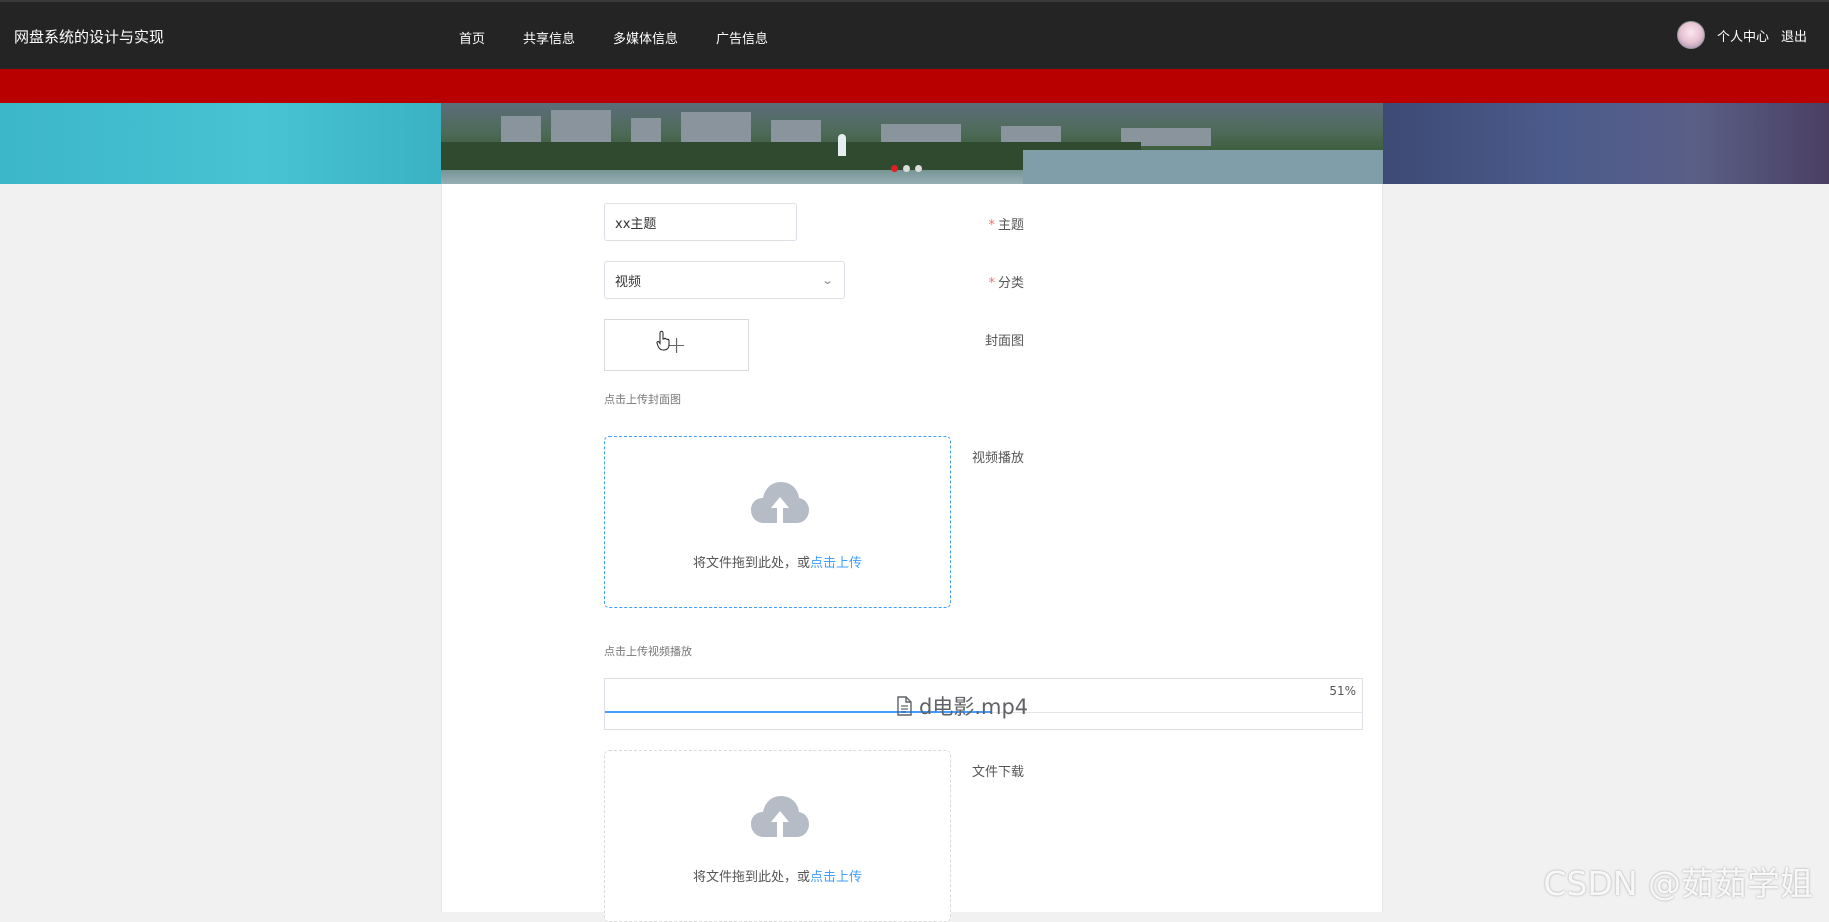 The image size is (1829, 922). Describe the element at coordinates (1678, 883) in the screenshot. I see `watermark: CSDN @茹茹学姐` at that location.